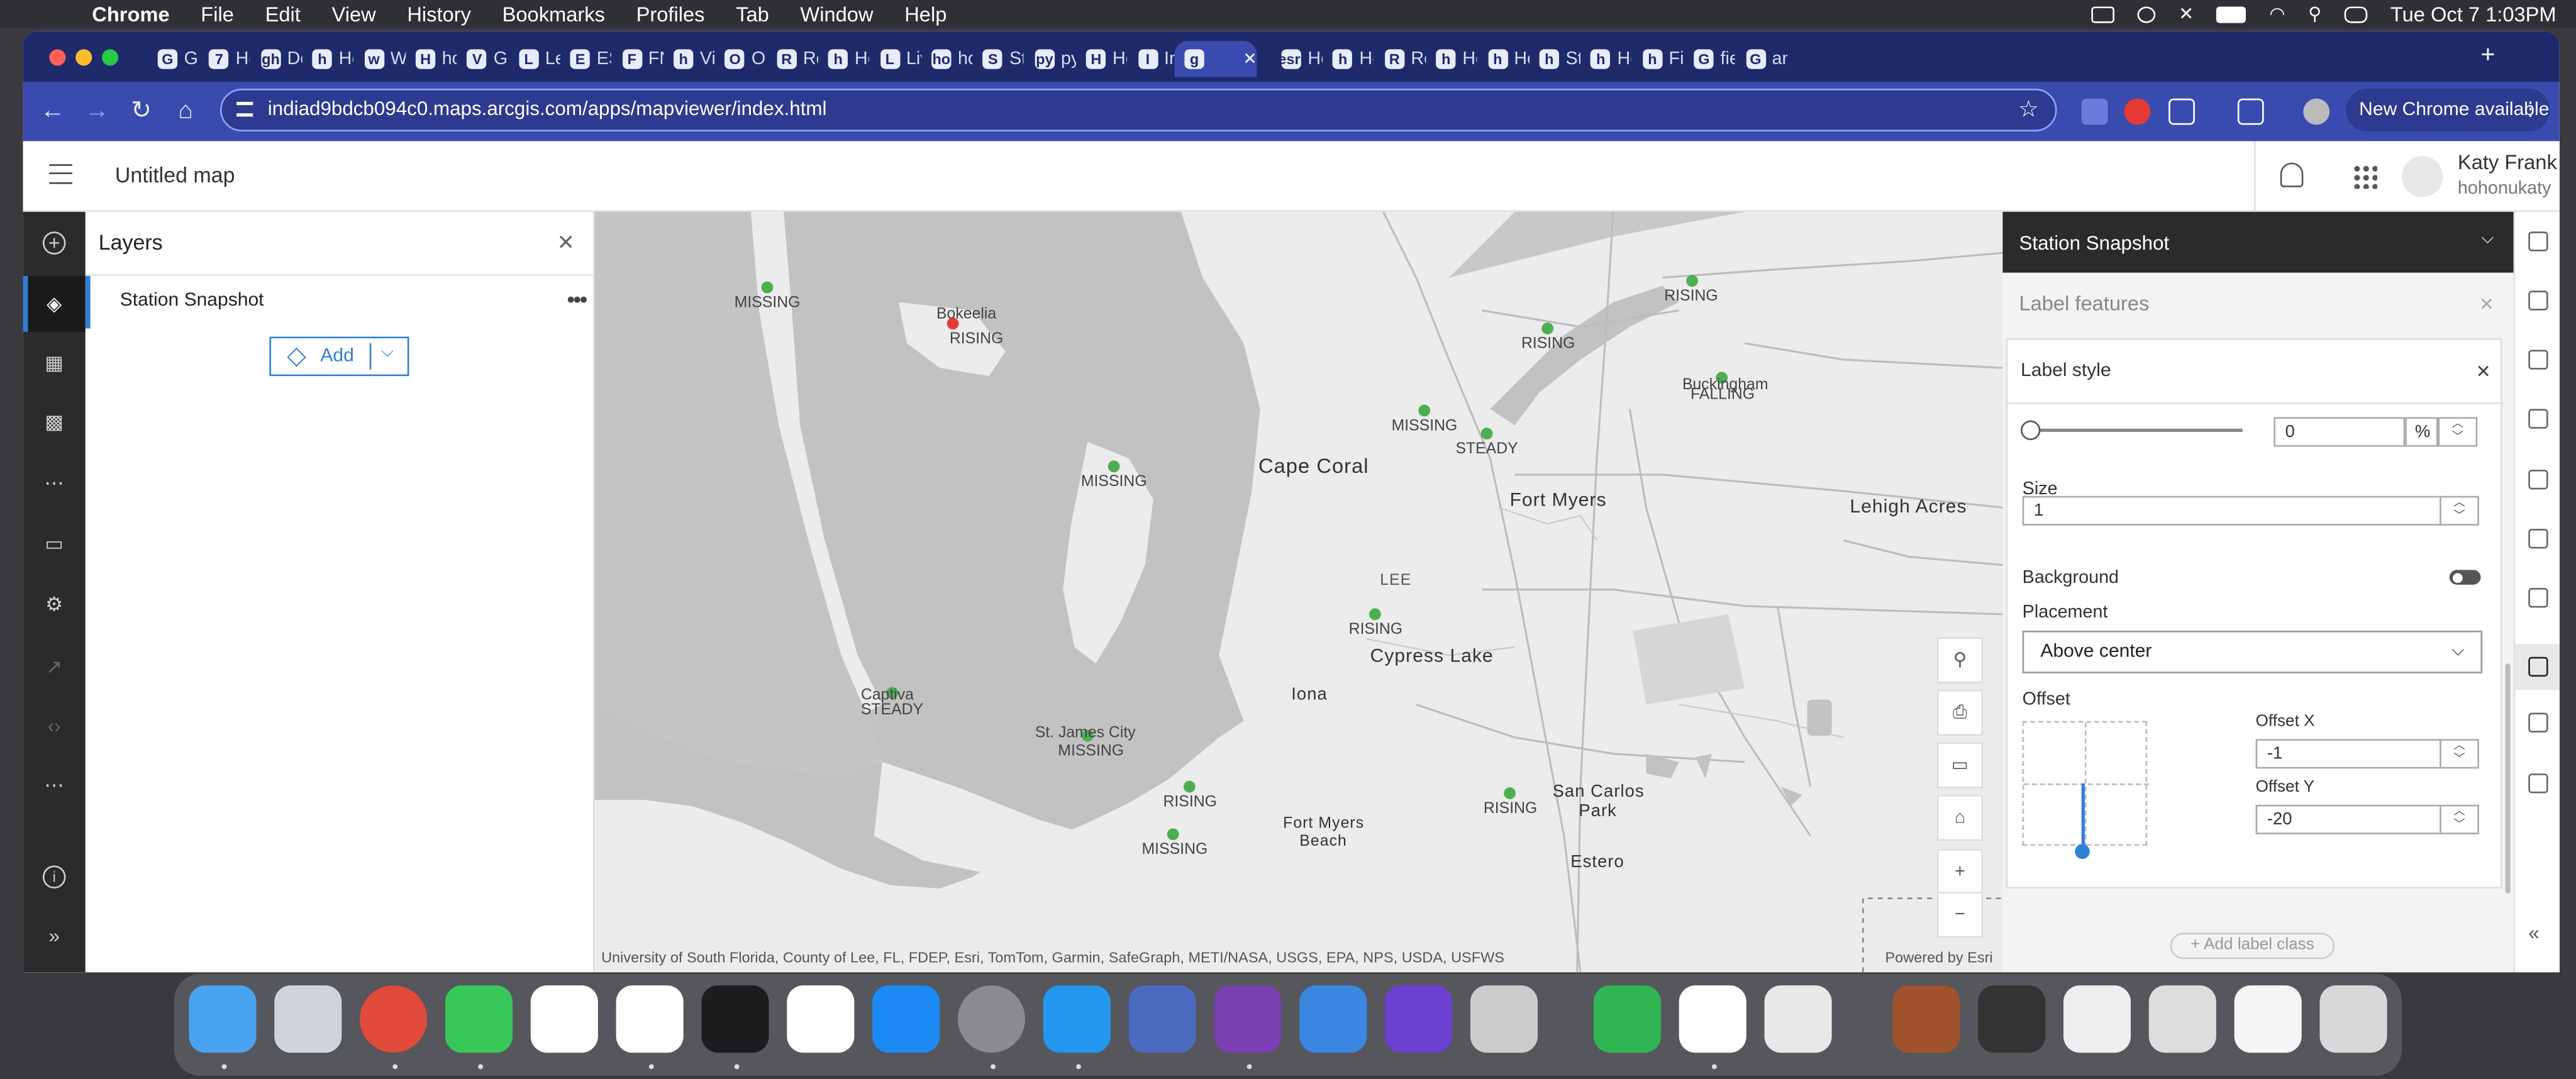  Describe the element at coordinates (276, 59) in the screenshot. I see `browser-tab: gh De` at that location.